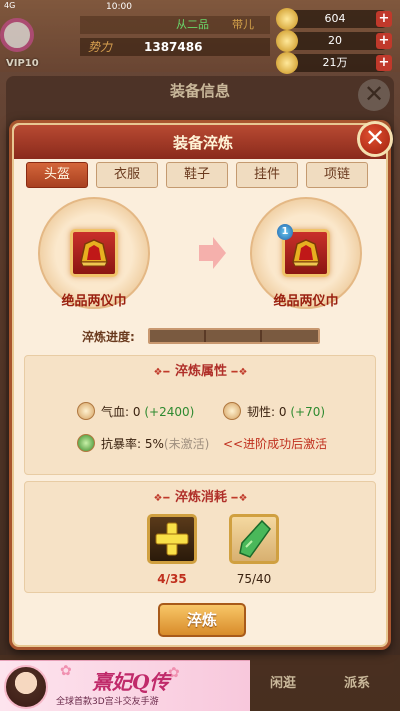 The image size is (400, 711). Describe the element at coordinates (287, 41) in the screenshot. I see `ingot-icon` at that location.